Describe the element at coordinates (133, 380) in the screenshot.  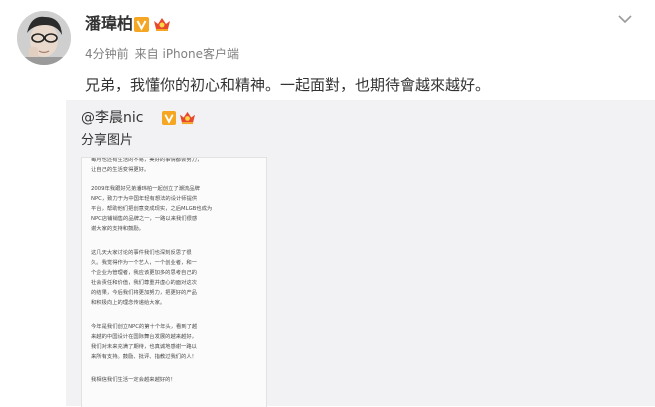
I see `image-paragraph: 我相信我们生活一定会越来越好的！` at that location.